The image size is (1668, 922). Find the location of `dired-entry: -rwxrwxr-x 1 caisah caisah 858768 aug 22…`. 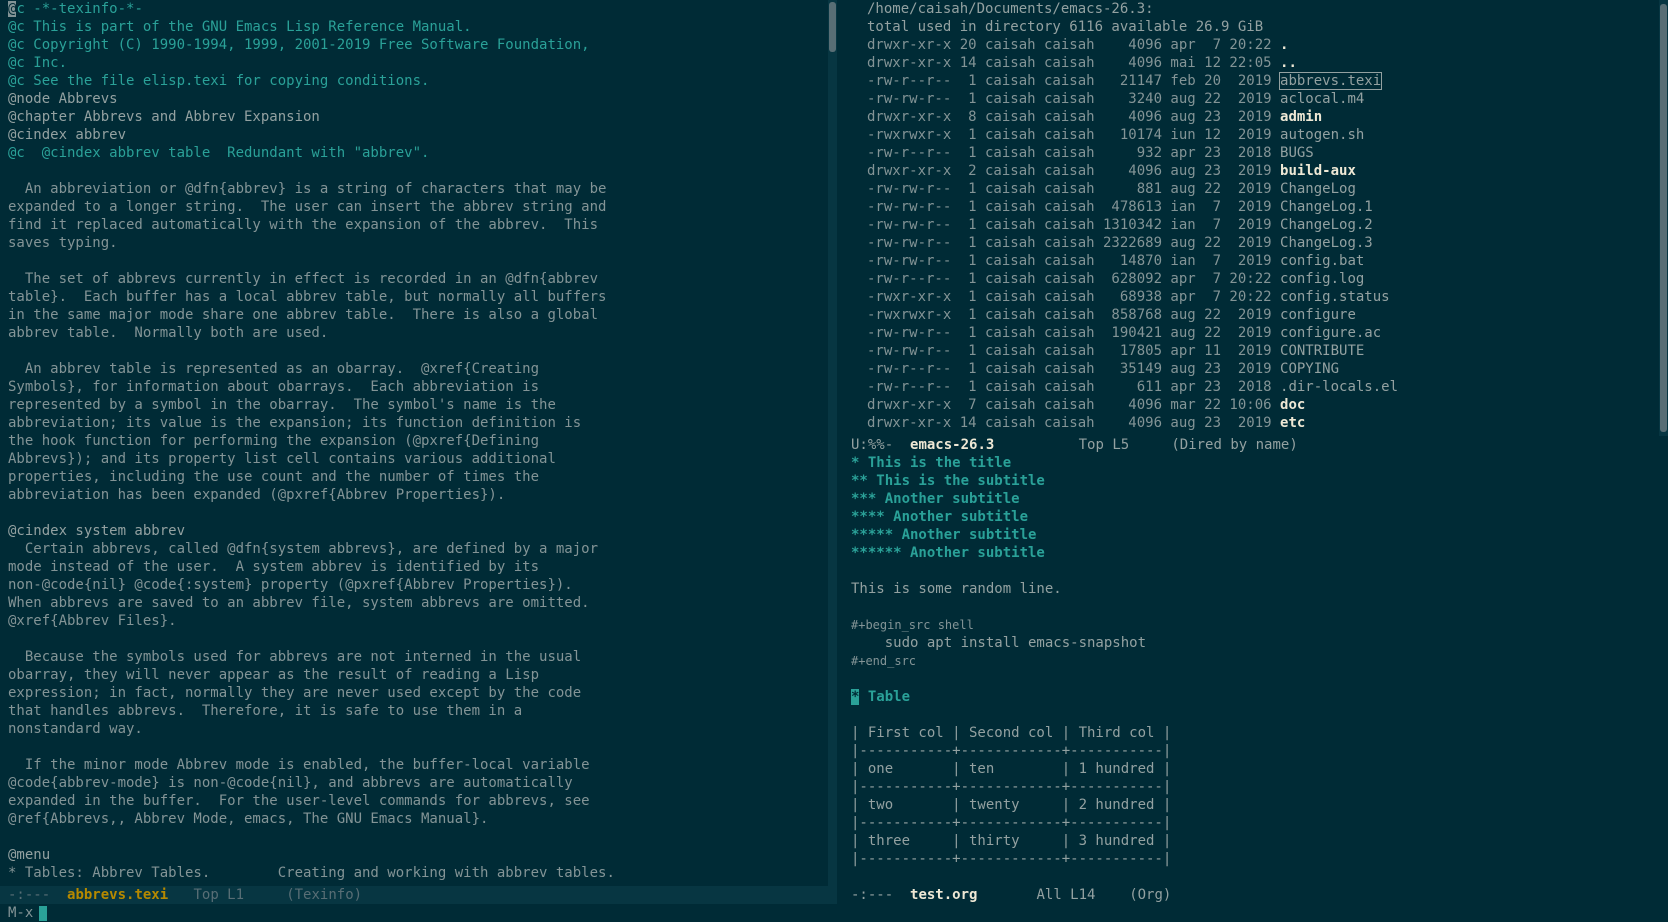

dired-entry: -rwxrwxr-x 1 caisah caisah 858768 aug 22… is located at coordinates (1255, 315).